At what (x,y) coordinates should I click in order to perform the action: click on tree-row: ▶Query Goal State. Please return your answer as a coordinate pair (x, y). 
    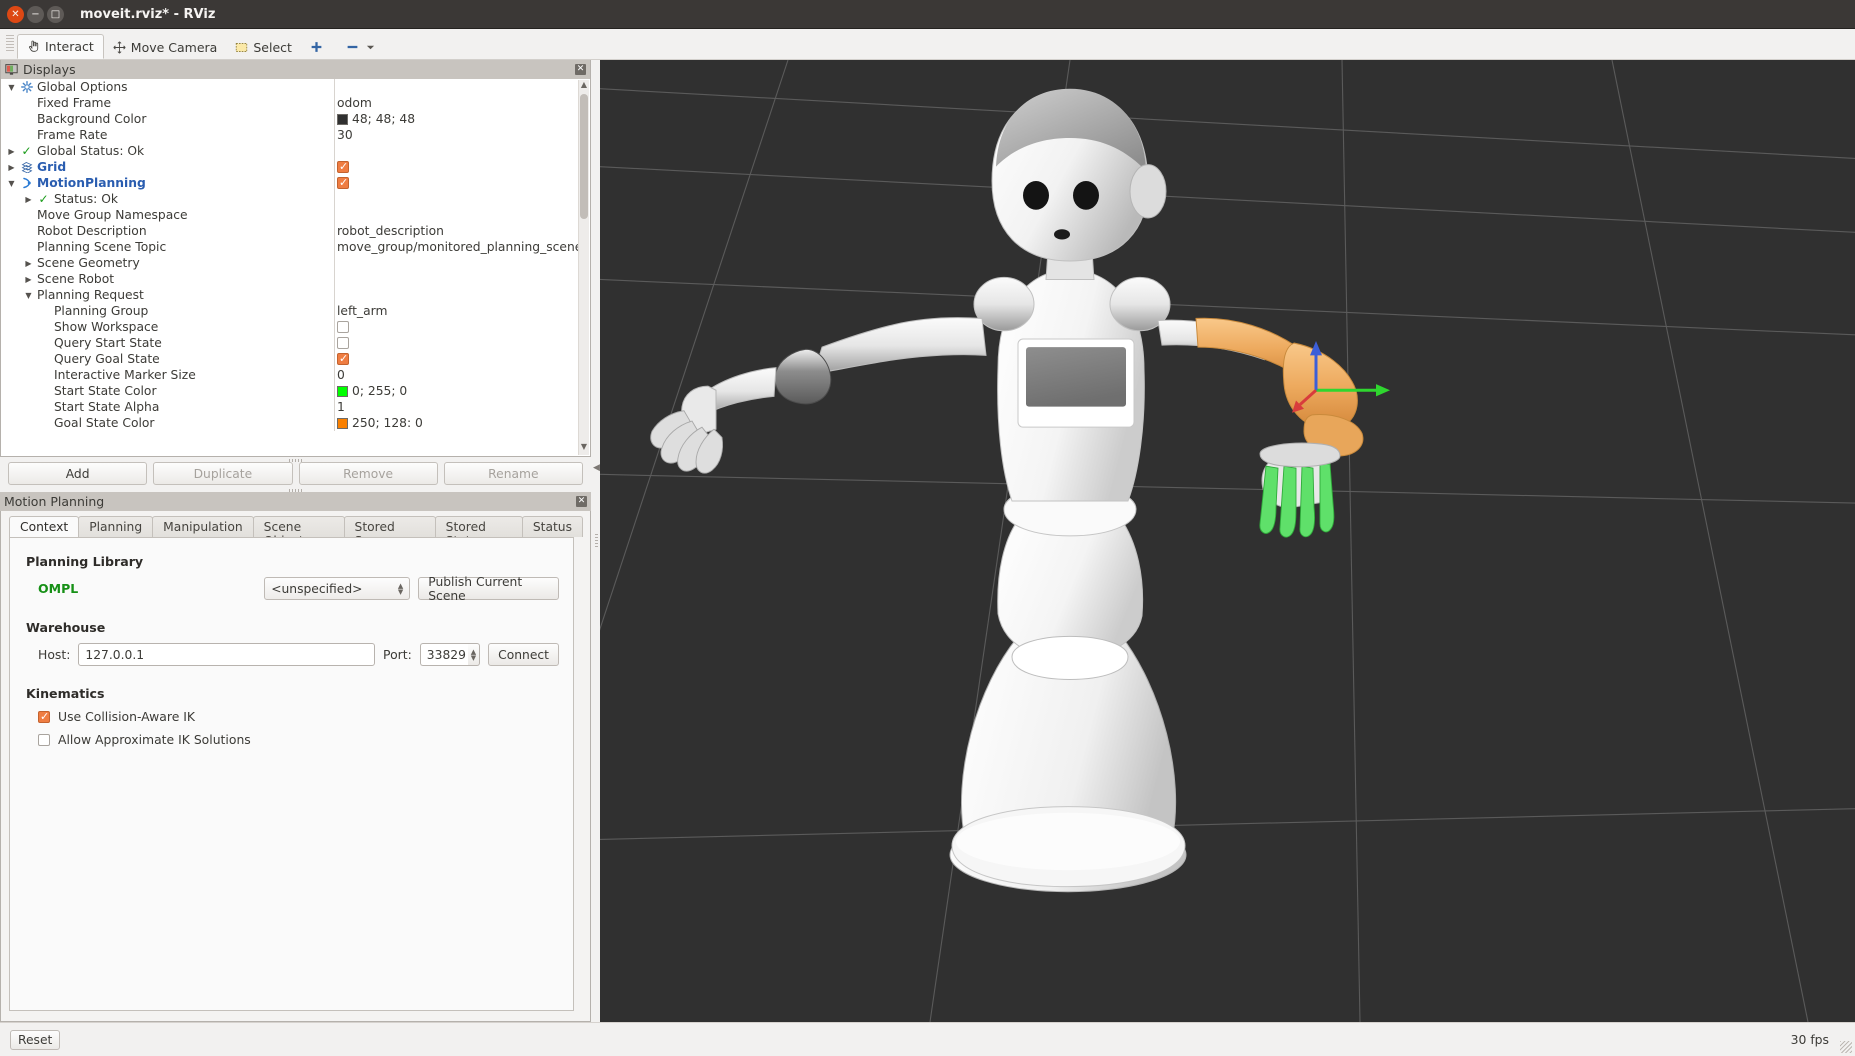
    Looking at the image, I should click on (295, 359).